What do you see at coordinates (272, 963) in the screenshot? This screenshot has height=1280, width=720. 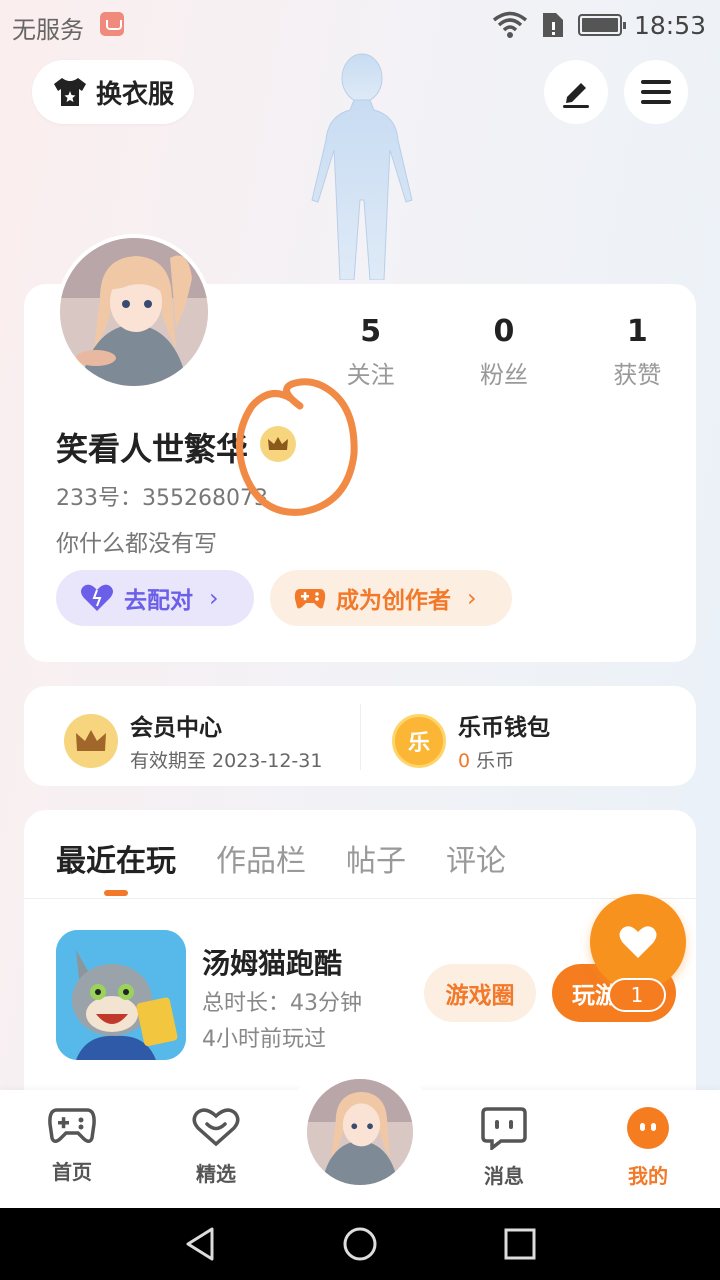 I see `game-title: 汤姆猫跑酷` at bounding box center [272, 963].